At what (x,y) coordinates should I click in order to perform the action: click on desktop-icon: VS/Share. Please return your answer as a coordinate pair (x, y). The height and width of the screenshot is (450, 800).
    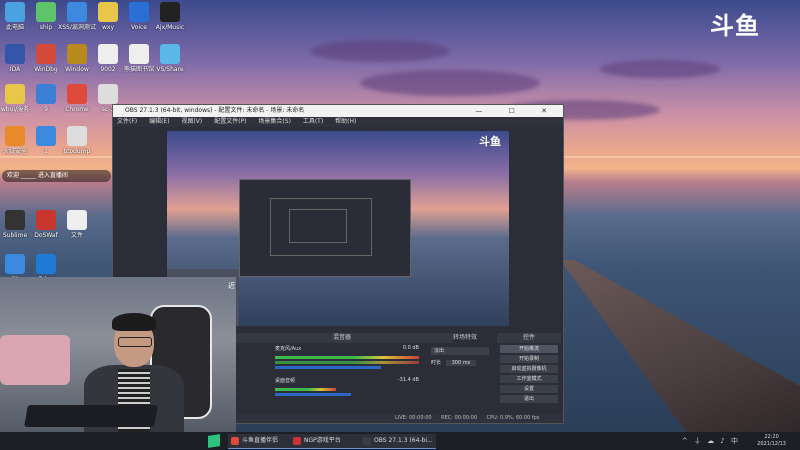
    Looking at the image, I should click on (170, 58).